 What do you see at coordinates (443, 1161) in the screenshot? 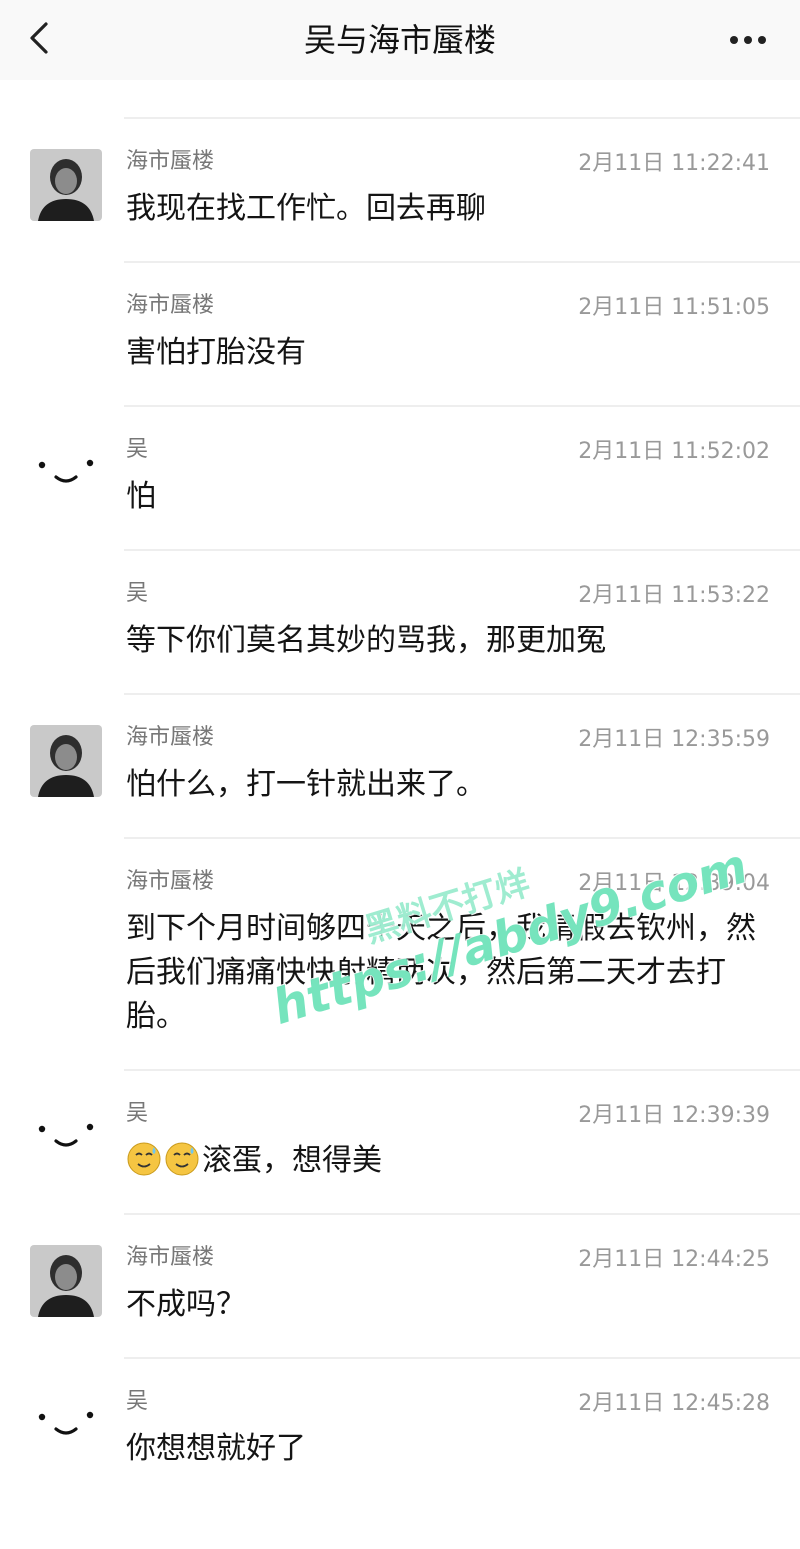
I see `message-text: 滚蛋，想得美` at bounding box center [443, 1161].